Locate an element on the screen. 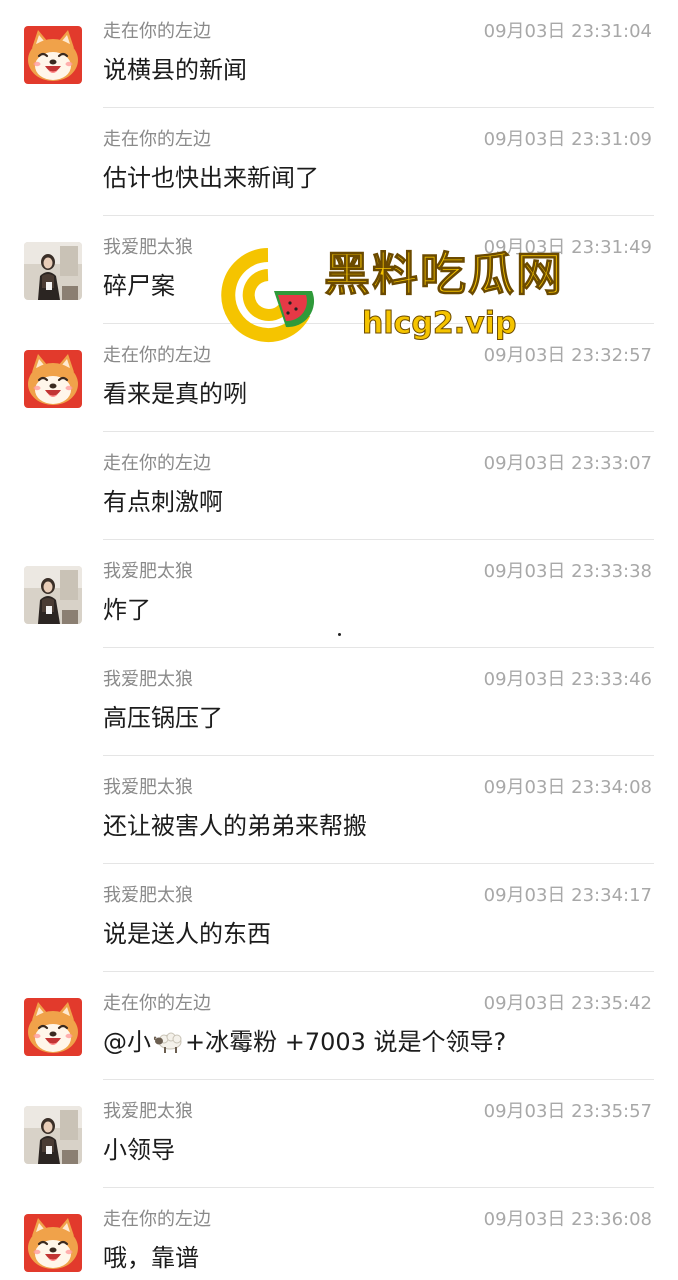 The image size is (678, 1280). message-item: 我爱肥太狼 09月03日 23:34:08 还让被害人的弟弟来帮搬 is located at coordinates (339, 810).